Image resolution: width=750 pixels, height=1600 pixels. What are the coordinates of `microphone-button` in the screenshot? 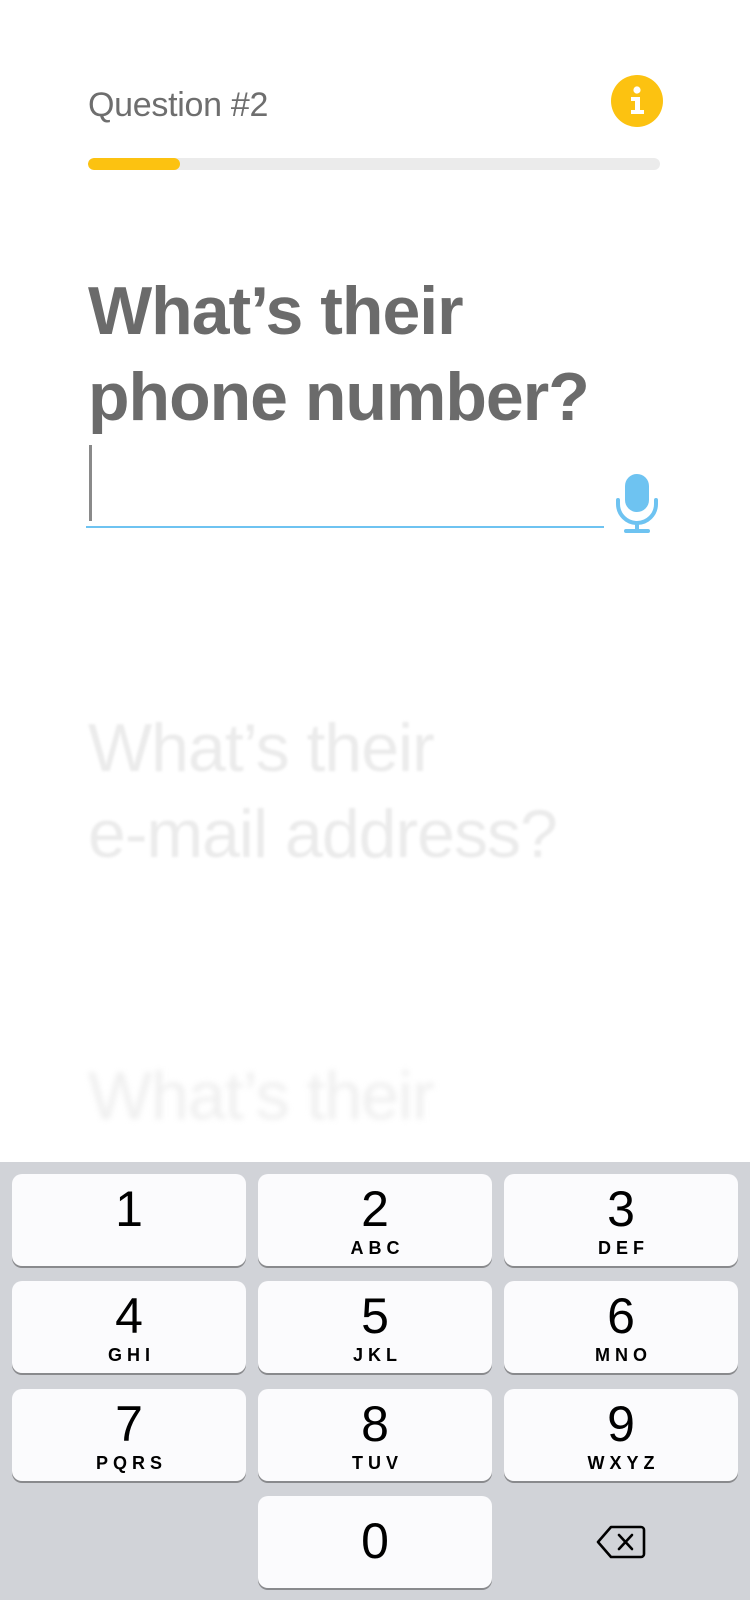 It's located at (637, 503).